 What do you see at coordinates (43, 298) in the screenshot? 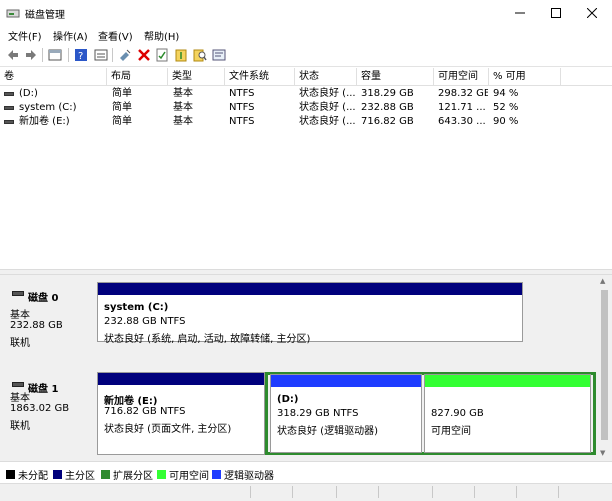
I see `disk-name: 磁盘 0` at bounding box center [43, 298].